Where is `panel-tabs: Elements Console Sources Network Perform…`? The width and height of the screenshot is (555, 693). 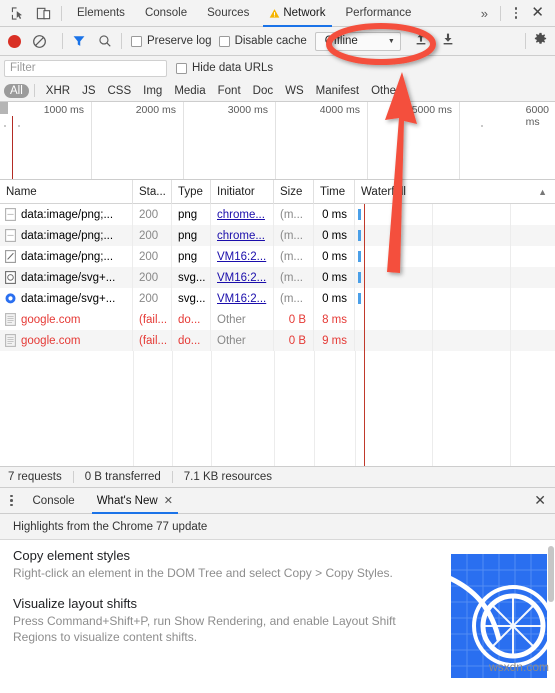 panel-tabs: Elements Console Sources Network Perform… is located at coordinates (244, 13).